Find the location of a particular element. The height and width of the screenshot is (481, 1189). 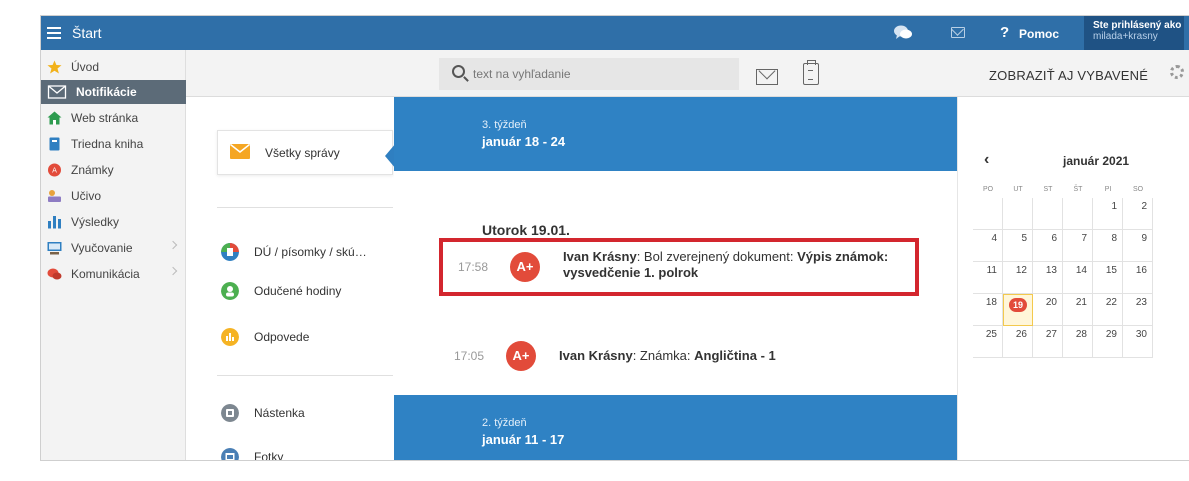

help-link: Pomoc is located at coordinates (1039, 34).